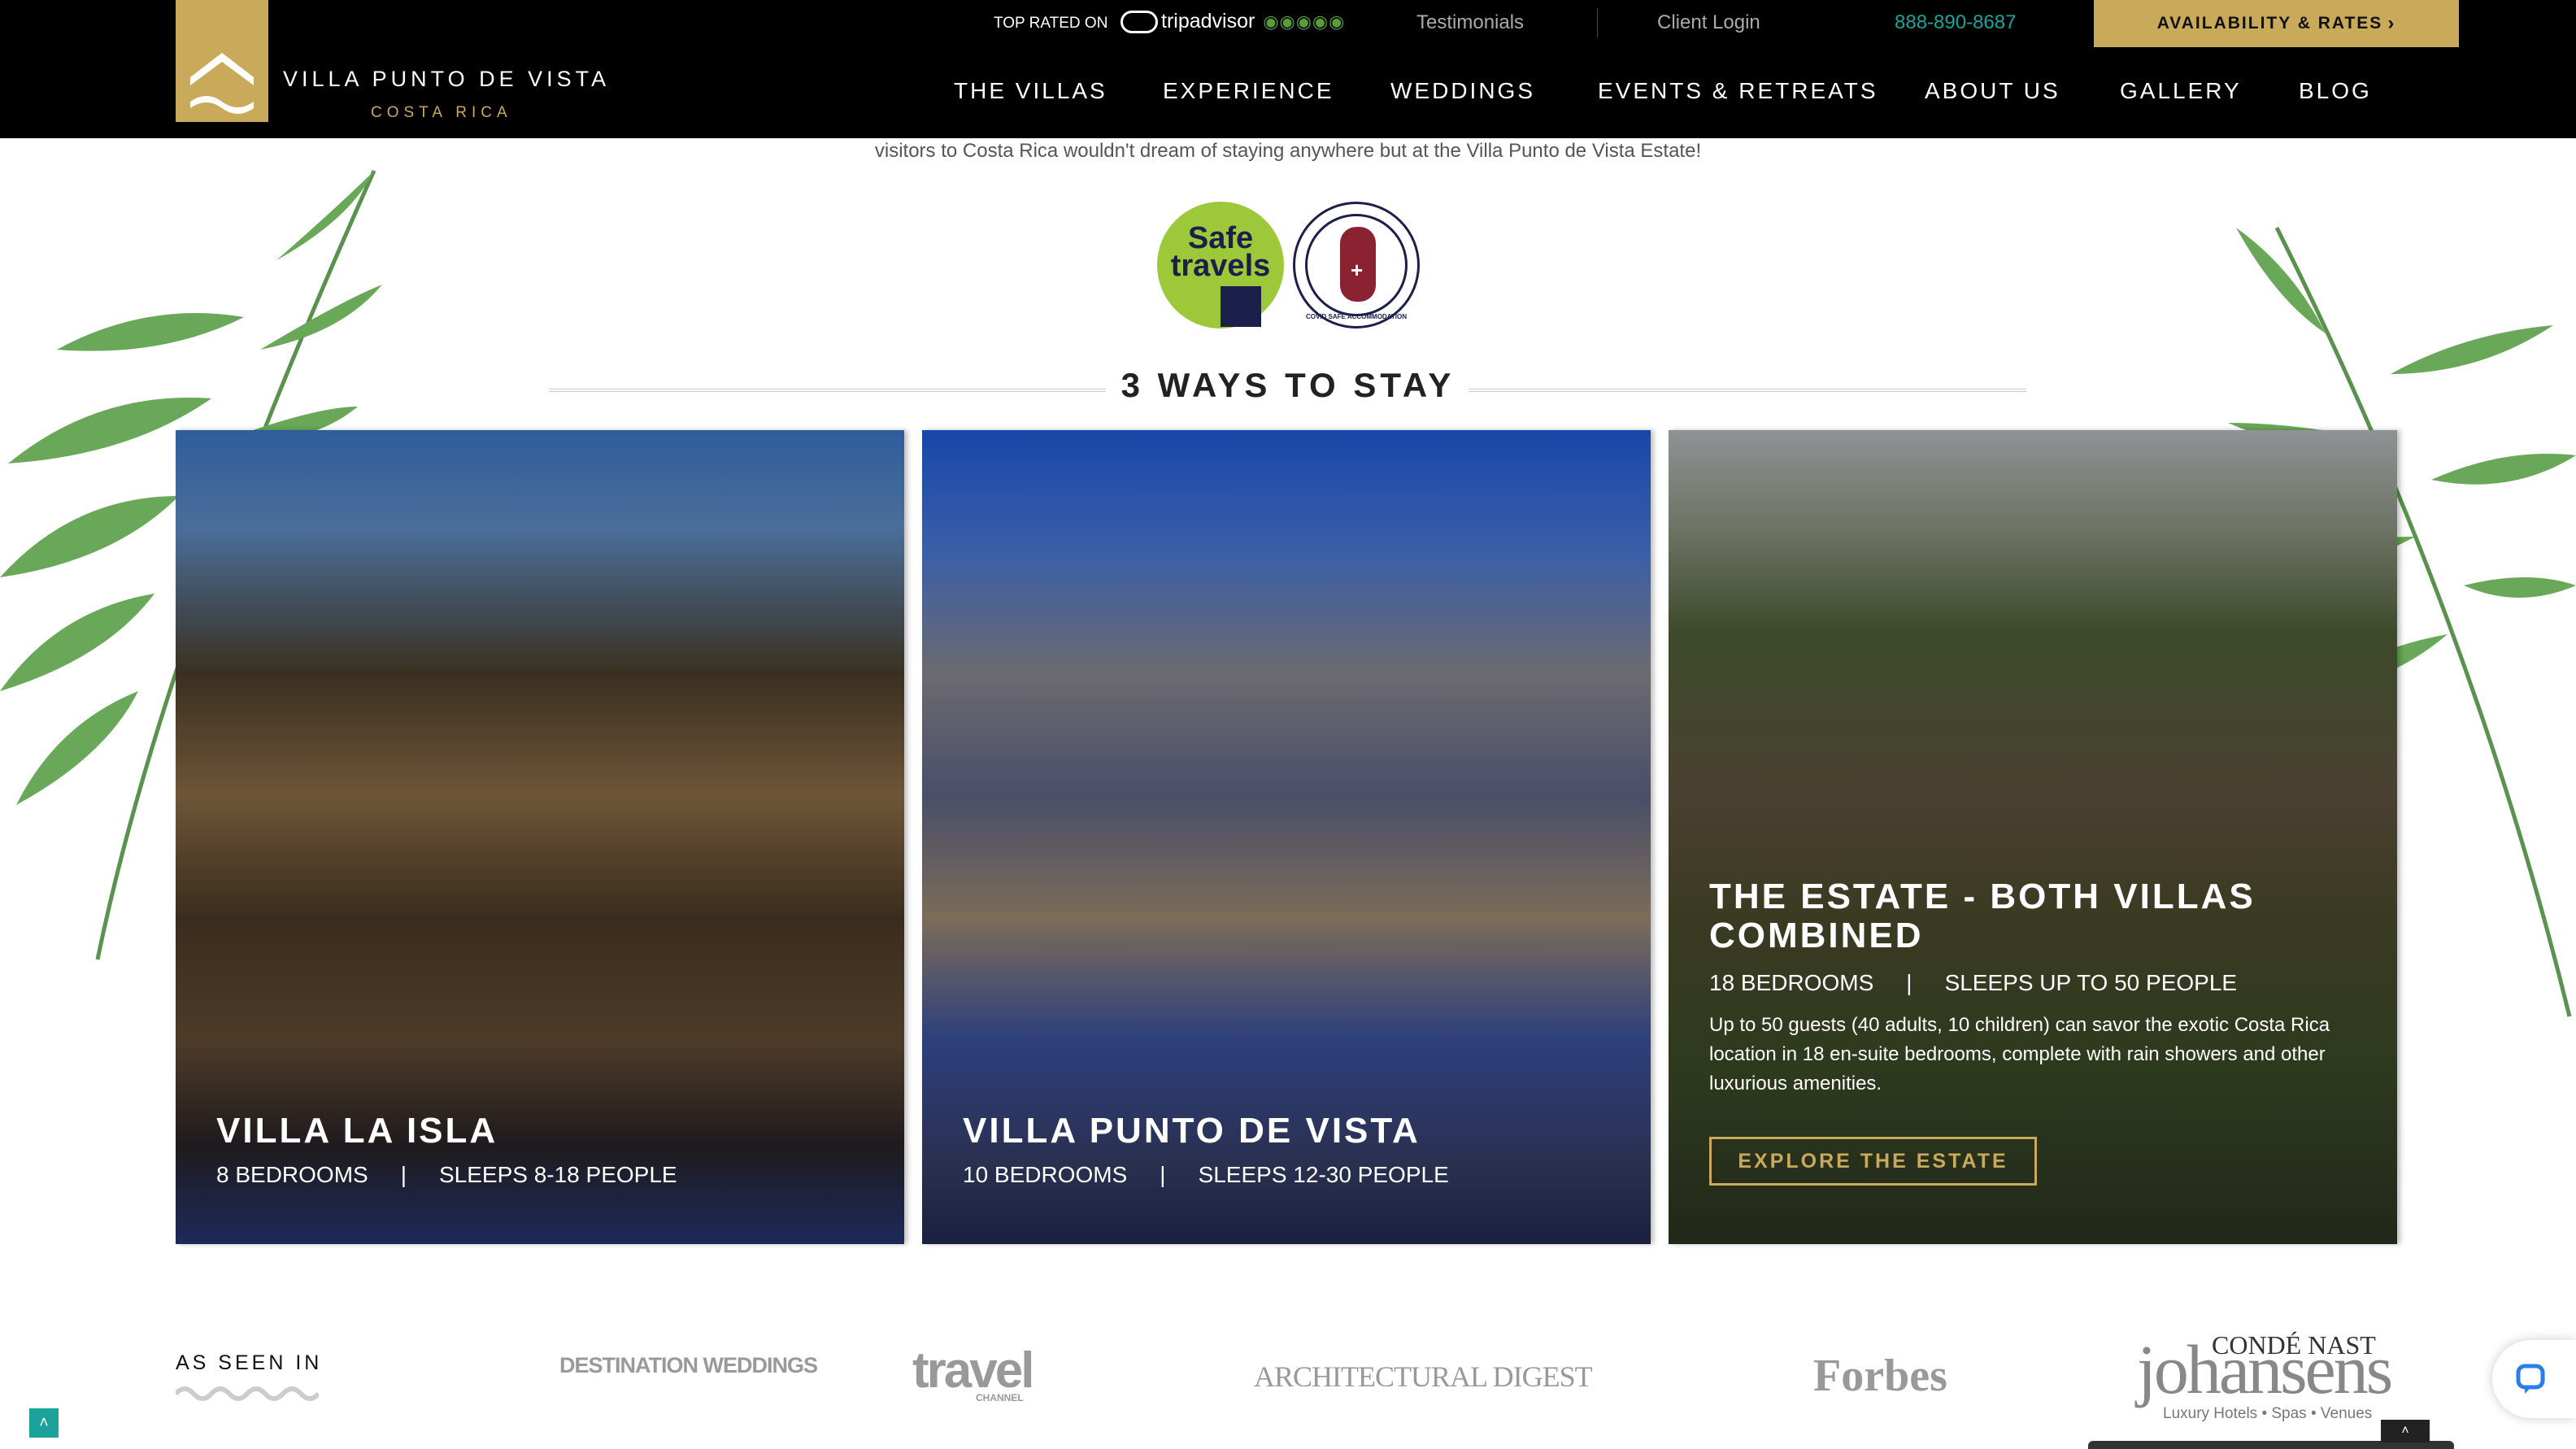 The image size is (2576, 1449). What do you see at coordinates (973, 1371) in the screenshot?
I see `travel-channel-logo: travel` at bounding box center [973, 1371].